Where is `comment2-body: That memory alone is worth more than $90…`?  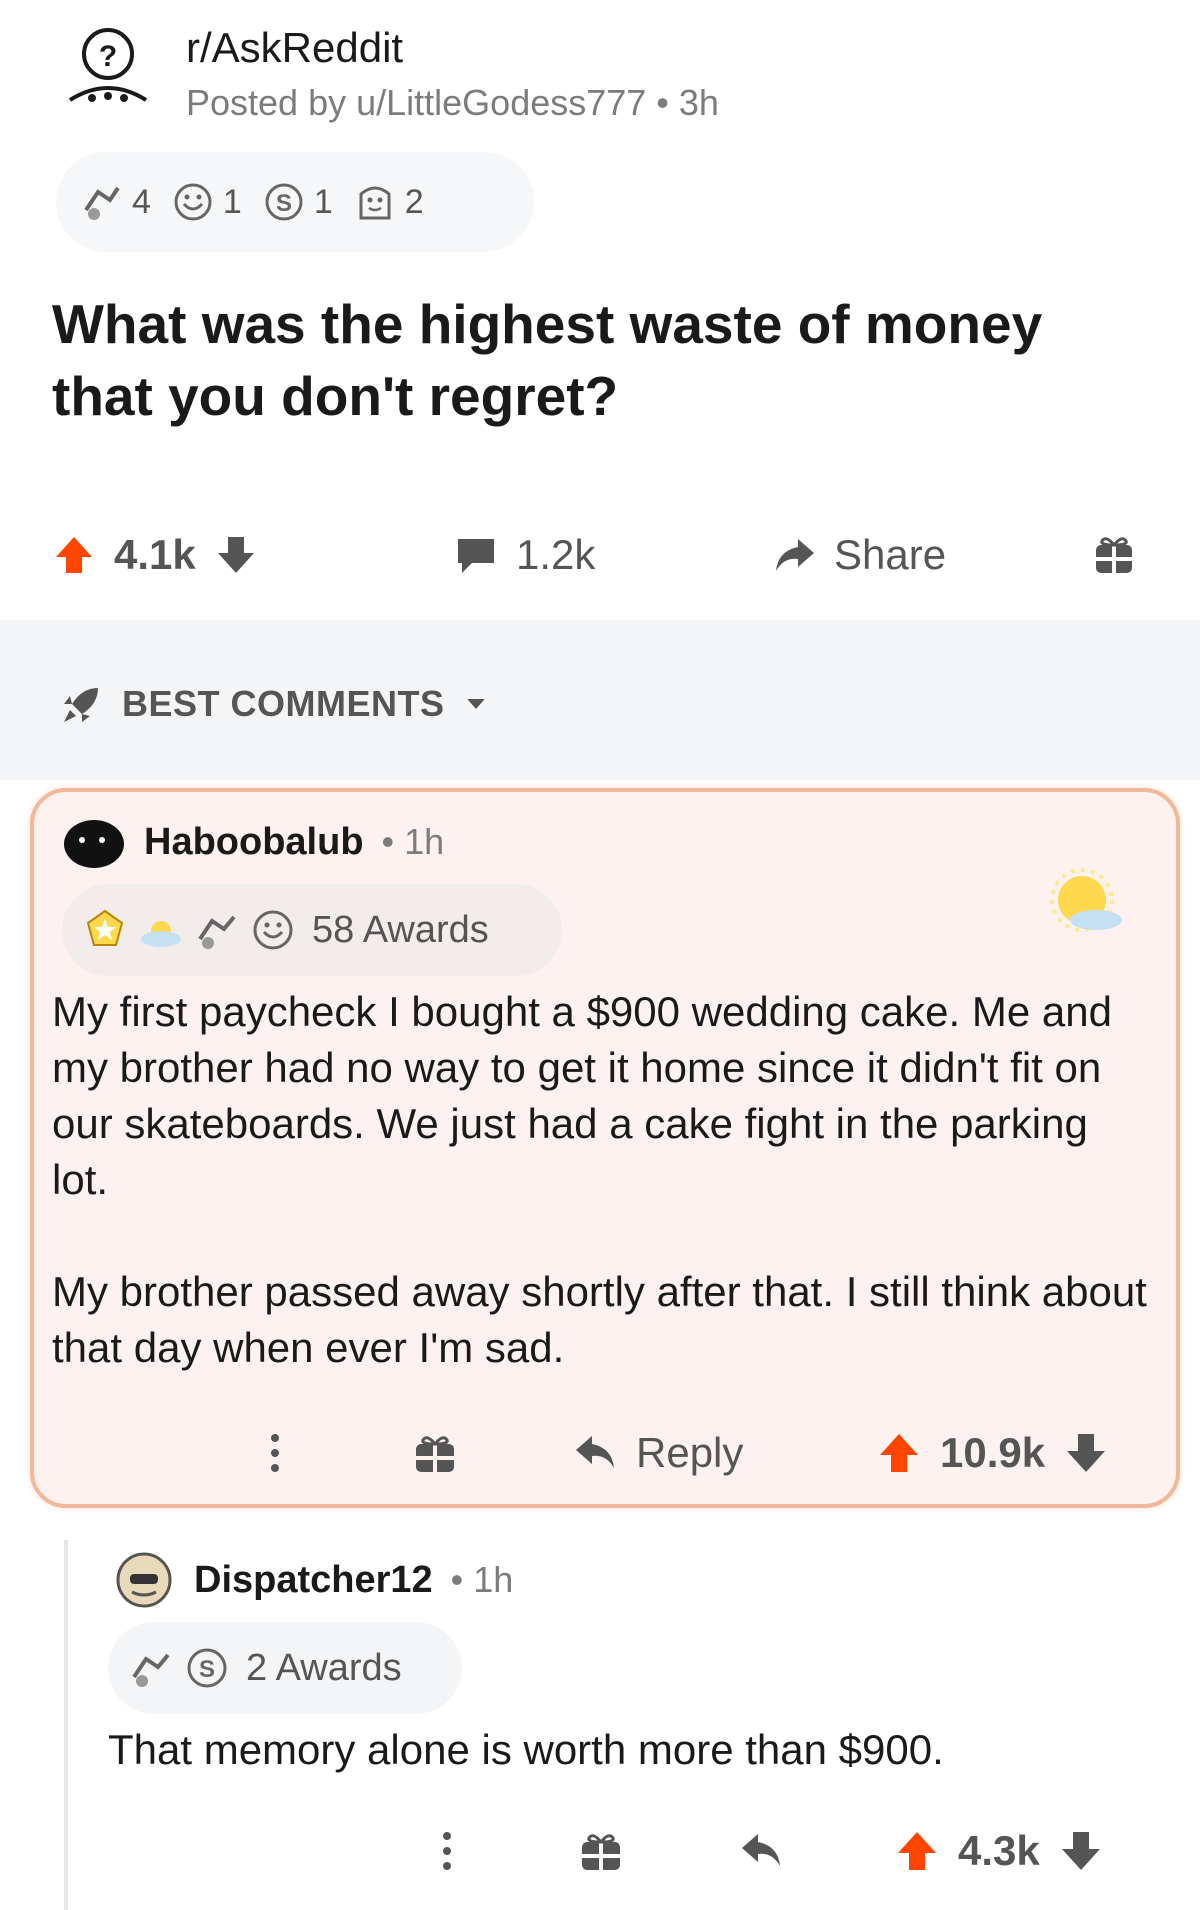 comment2-body: That memory alone is worth more than $90… is located at coordinates (633, 1750).